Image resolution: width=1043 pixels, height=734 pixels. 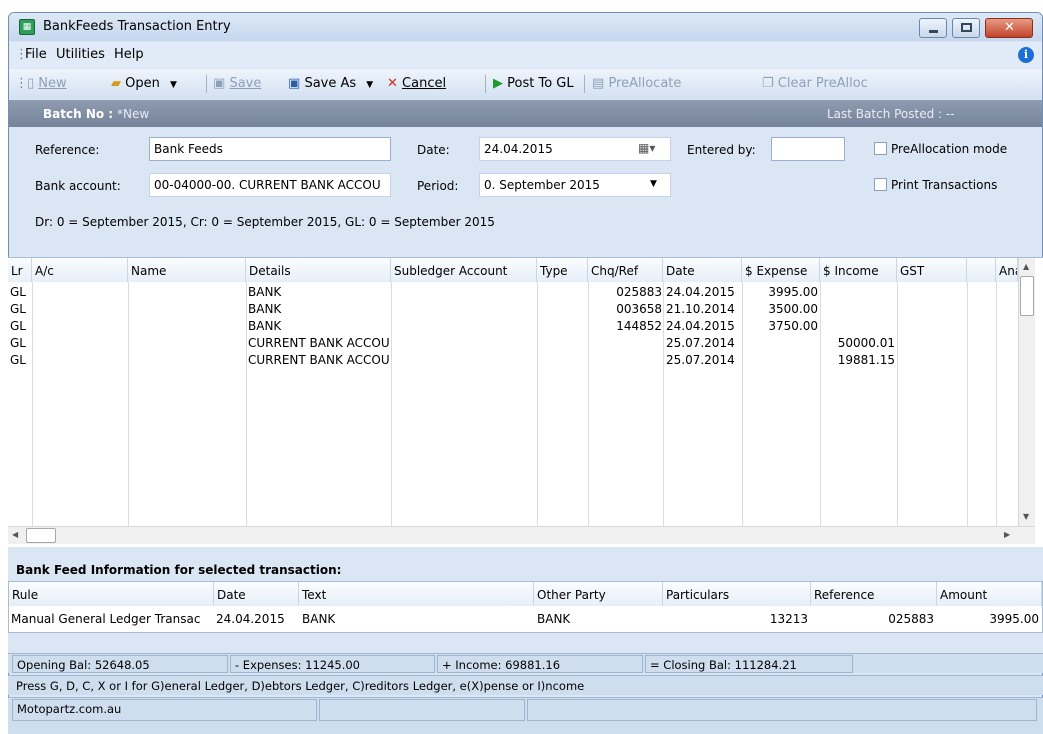 What do you see at coordinates (18, 326) in the screenshot?
I see `row-3-lr: GL` at bounding box center [18, 326].